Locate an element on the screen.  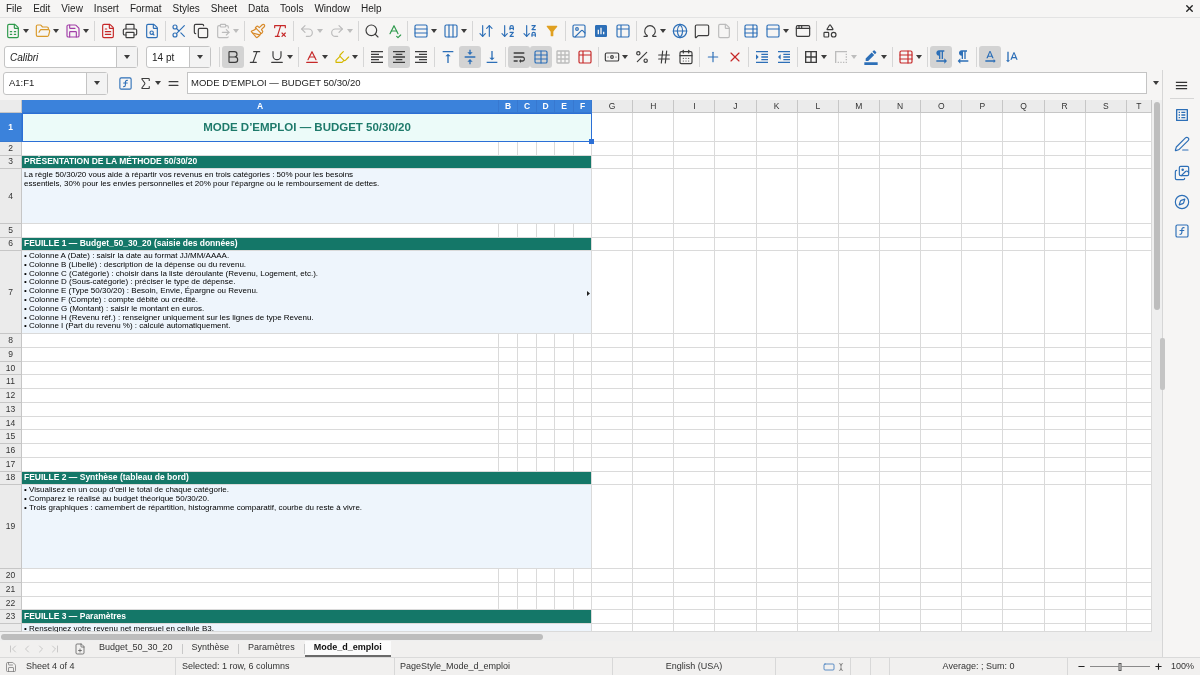
menu-item: File is located at coordinates (14, 8).